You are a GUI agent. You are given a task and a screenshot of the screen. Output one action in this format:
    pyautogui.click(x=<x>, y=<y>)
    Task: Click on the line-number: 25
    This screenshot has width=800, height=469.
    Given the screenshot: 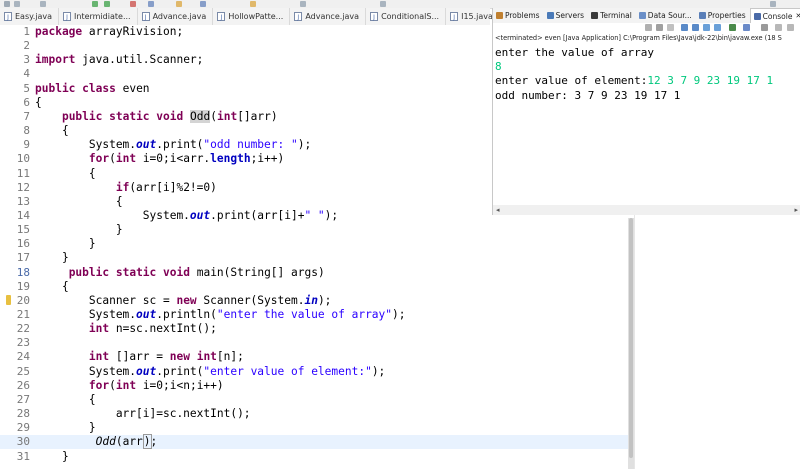 What is the action you would take?
    pyautogui.click(x=23, y=371)
    